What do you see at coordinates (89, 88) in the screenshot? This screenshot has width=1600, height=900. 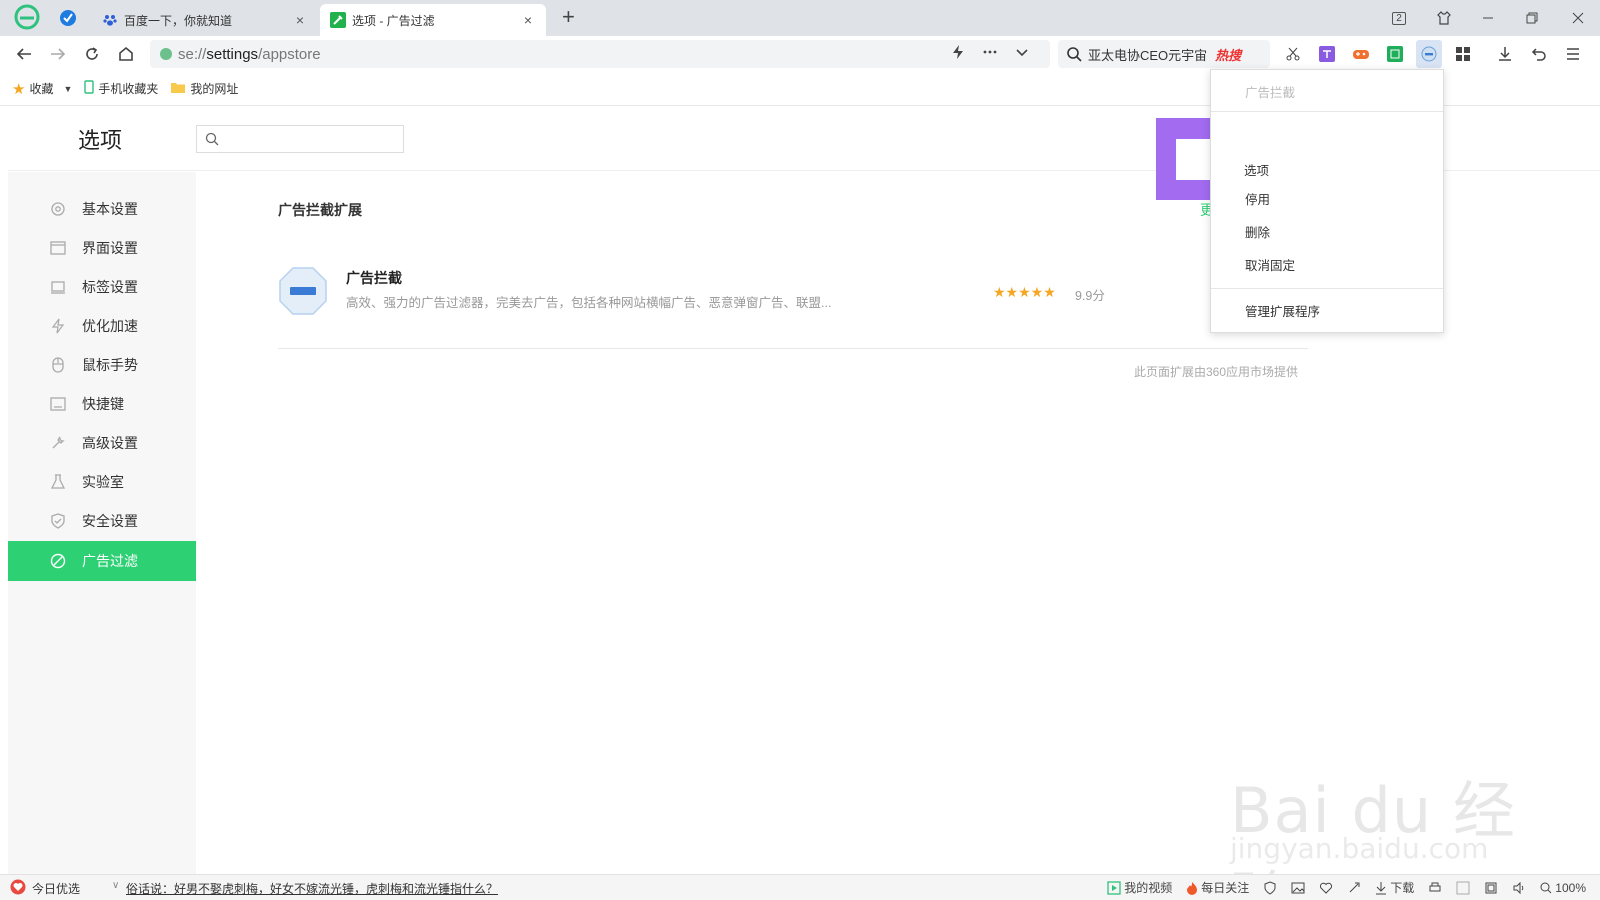 I see `phone-icon` at bounding box center [89, 88].